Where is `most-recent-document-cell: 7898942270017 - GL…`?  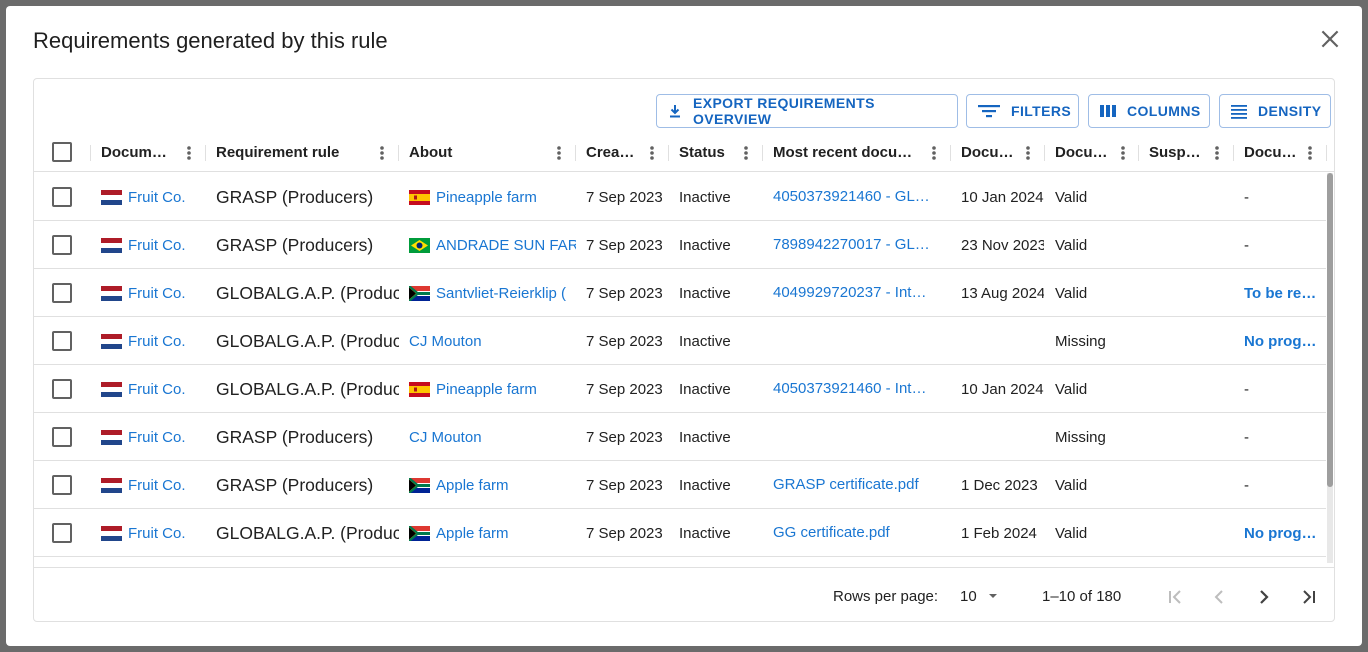
most-recent-document-cell: 7898942270017 - GL… is located at coordinates (858, 245).